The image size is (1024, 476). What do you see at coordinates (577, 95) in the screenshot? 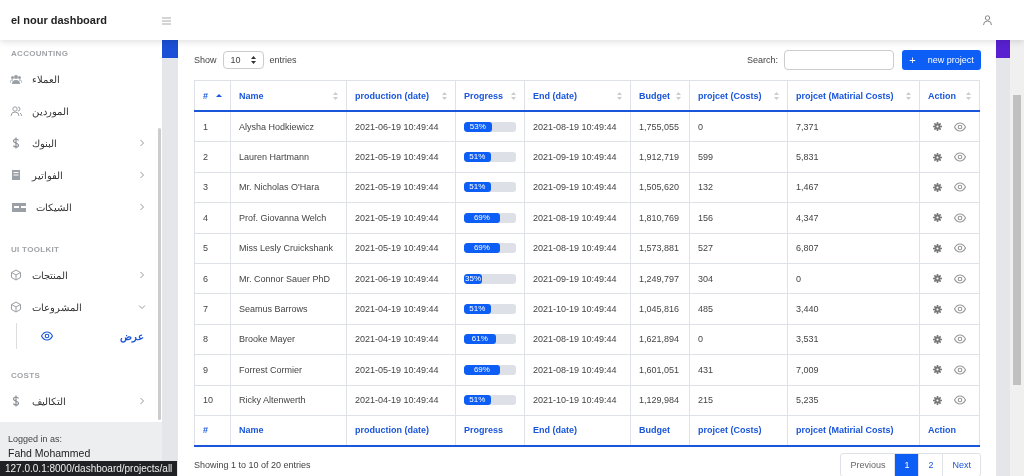
I see `column-header: End (date)` at bounding box center [577, 95].